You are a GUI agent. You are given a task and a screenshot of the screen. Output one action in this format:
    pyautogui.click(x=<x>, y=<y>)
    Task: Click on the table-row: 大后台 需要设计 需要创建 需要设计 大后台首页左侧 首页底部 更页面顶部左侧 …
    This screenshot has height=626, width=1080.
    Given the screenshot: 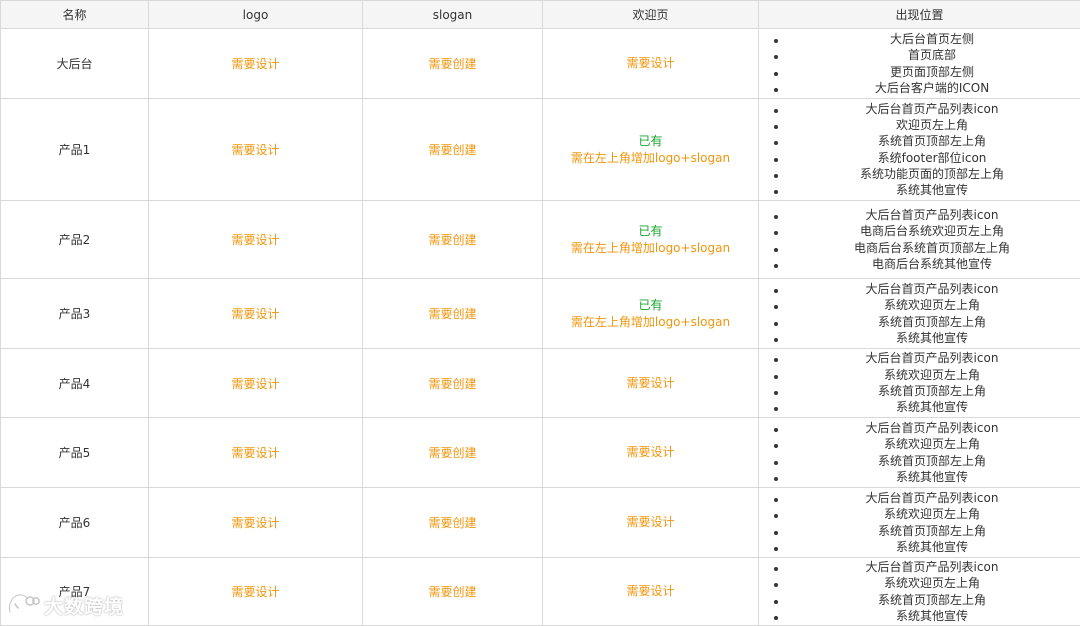 What is the action you would take?
    pyautogui.click(x=540, y=63)
    